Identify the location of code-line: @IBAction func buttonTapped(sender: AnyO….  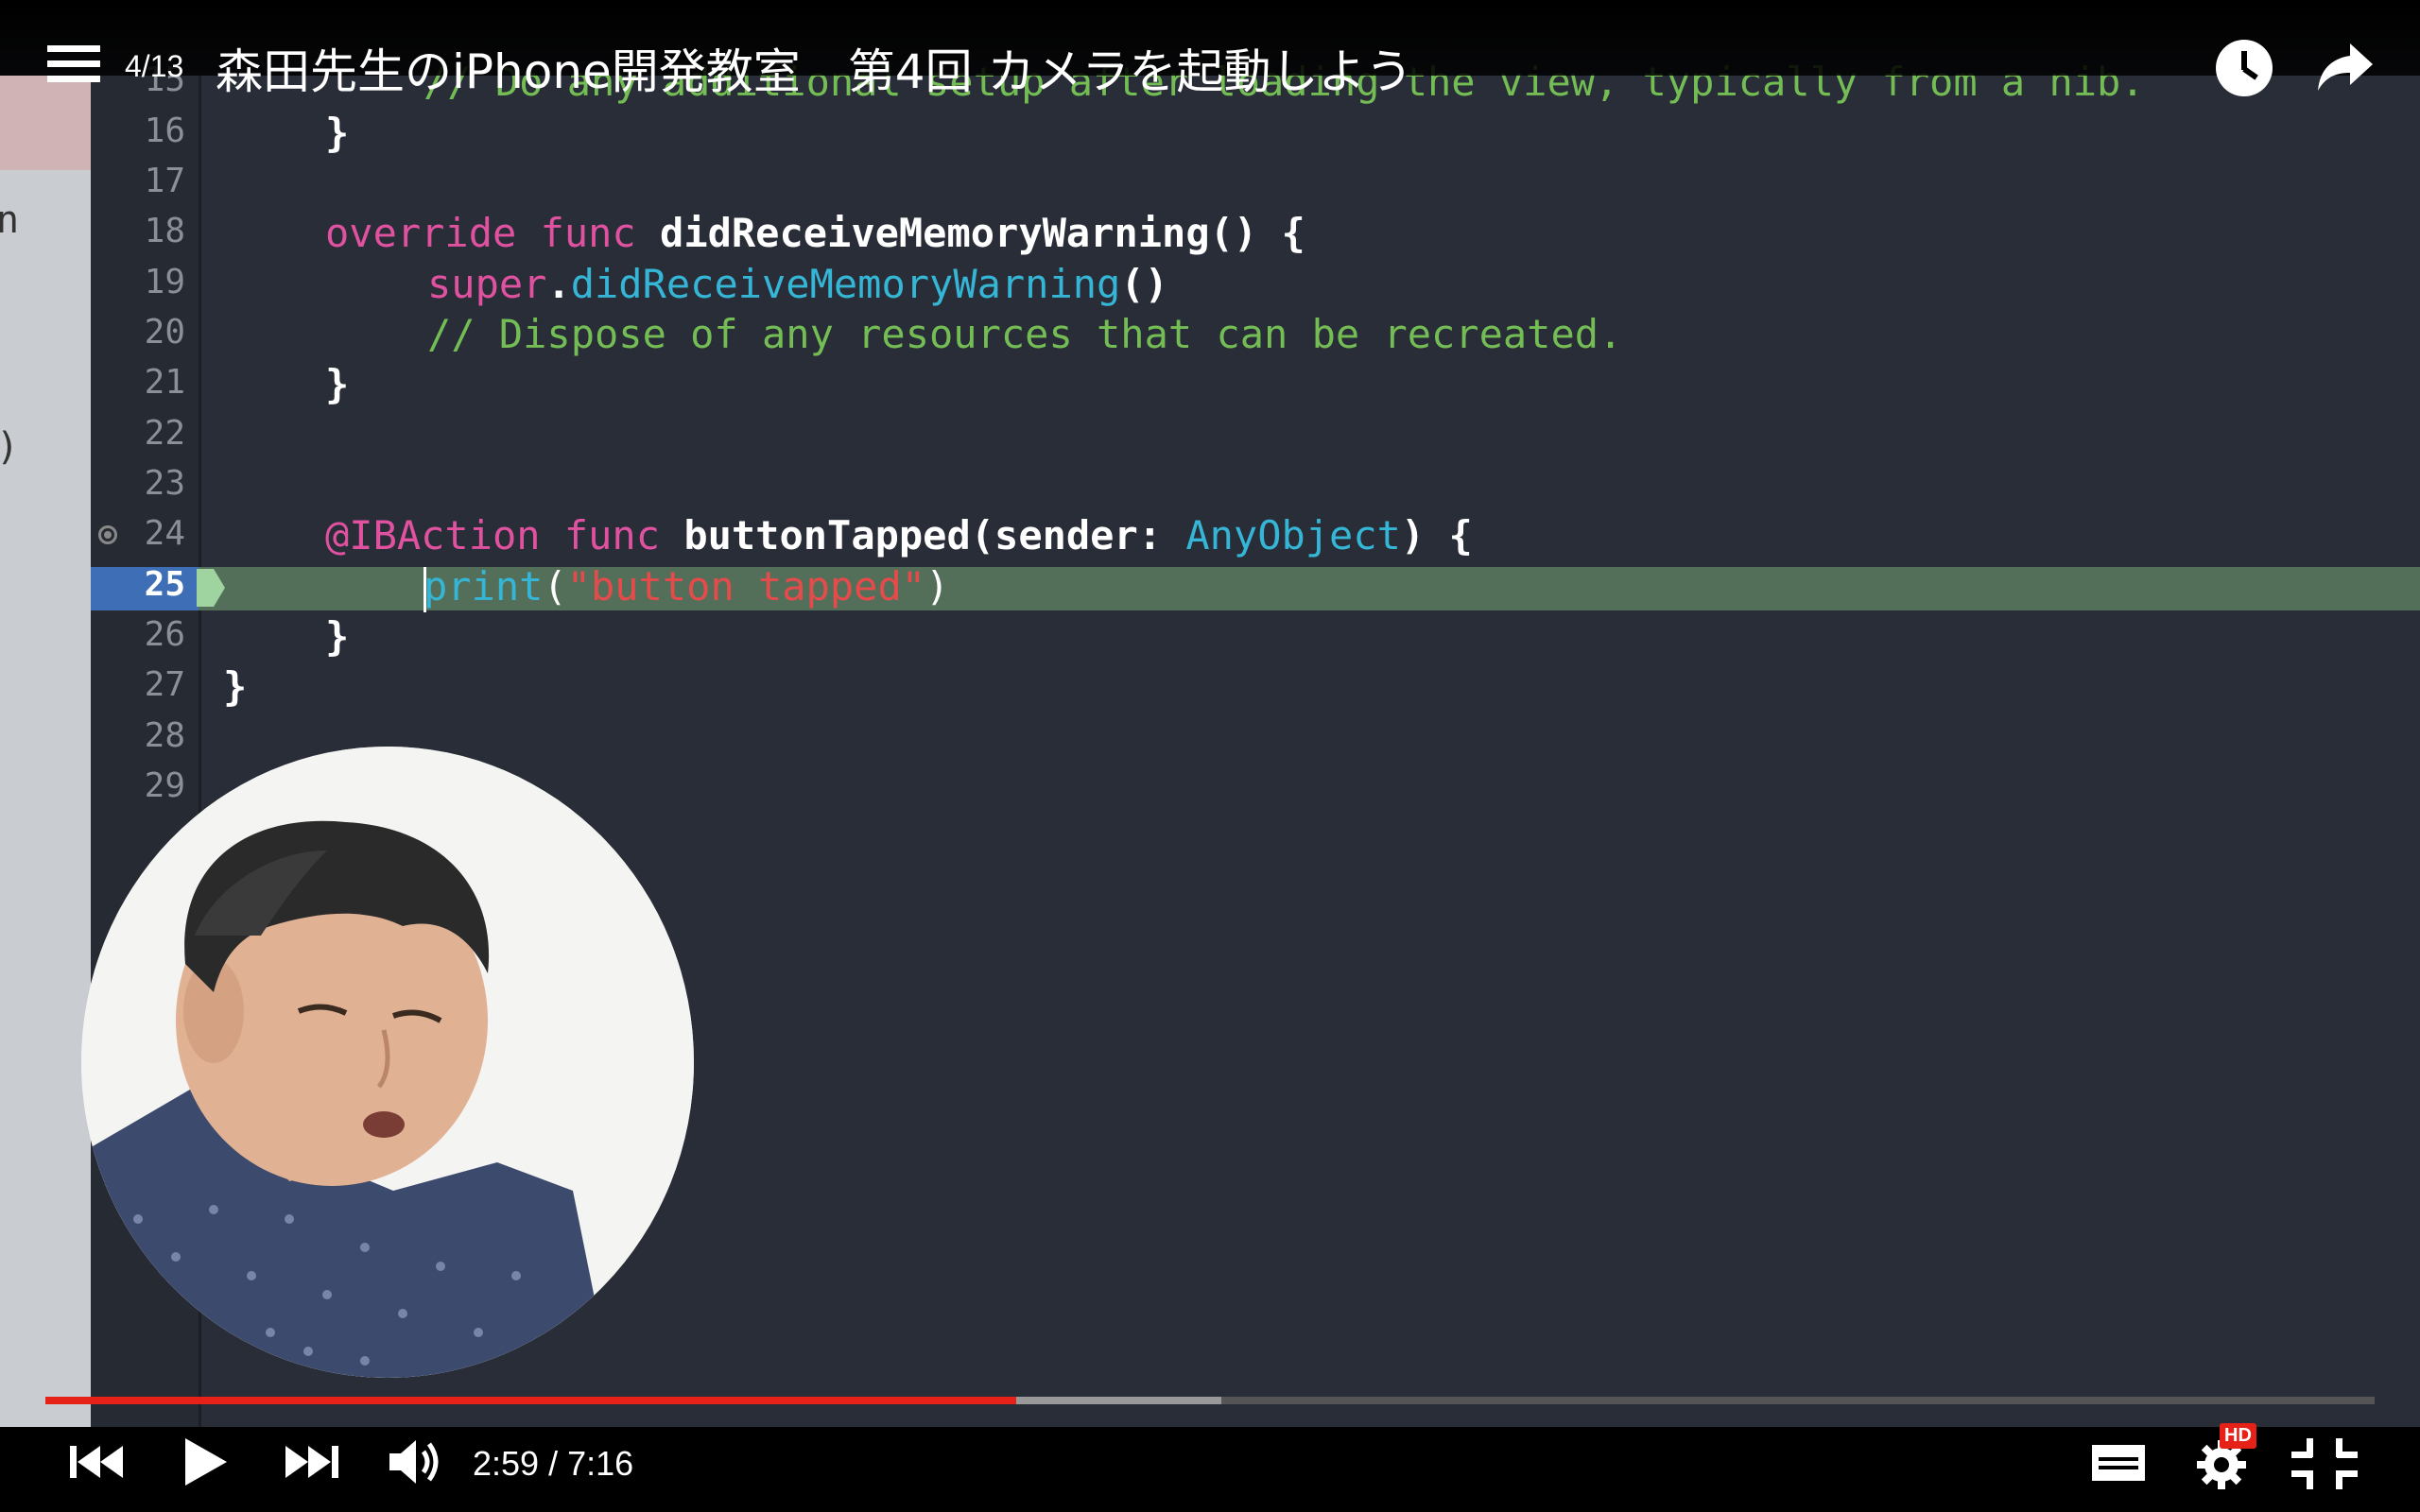
(899, 535).